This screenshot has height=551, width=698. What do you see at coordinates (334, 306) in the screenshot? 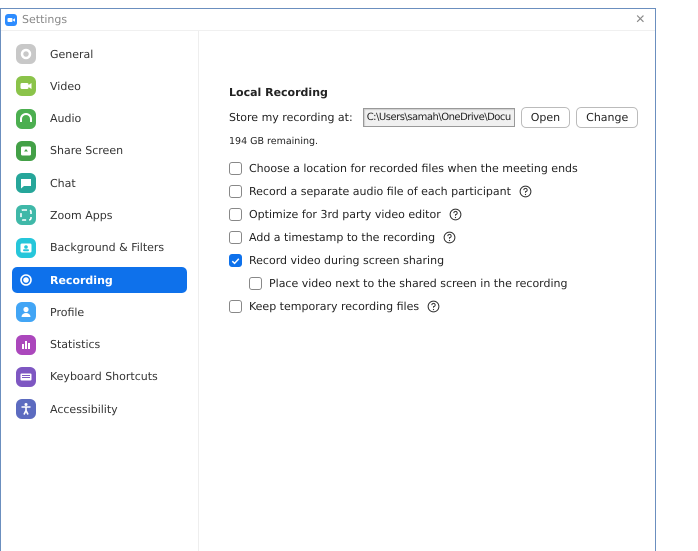
I see `option-label: Keep temporary recording files` at bounding box center [334, 306].